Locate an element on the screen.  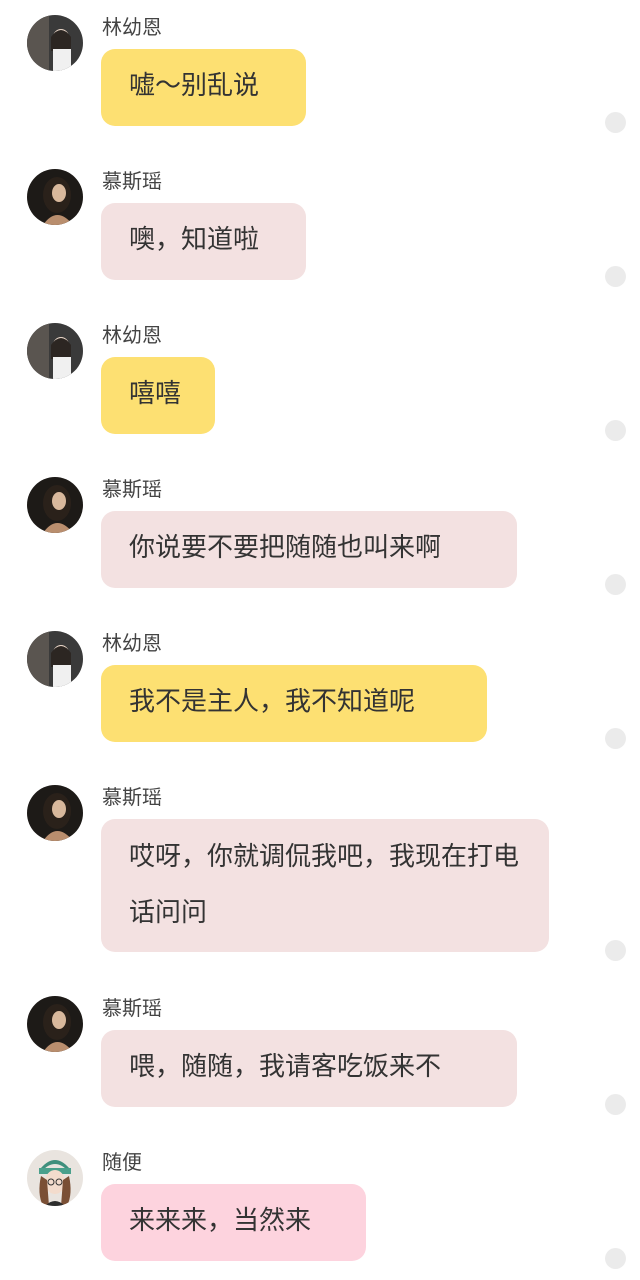
message-bubble: 哎呀，你就调侃我吧，我现在打电话问问 is located at coordinates (325, 885).